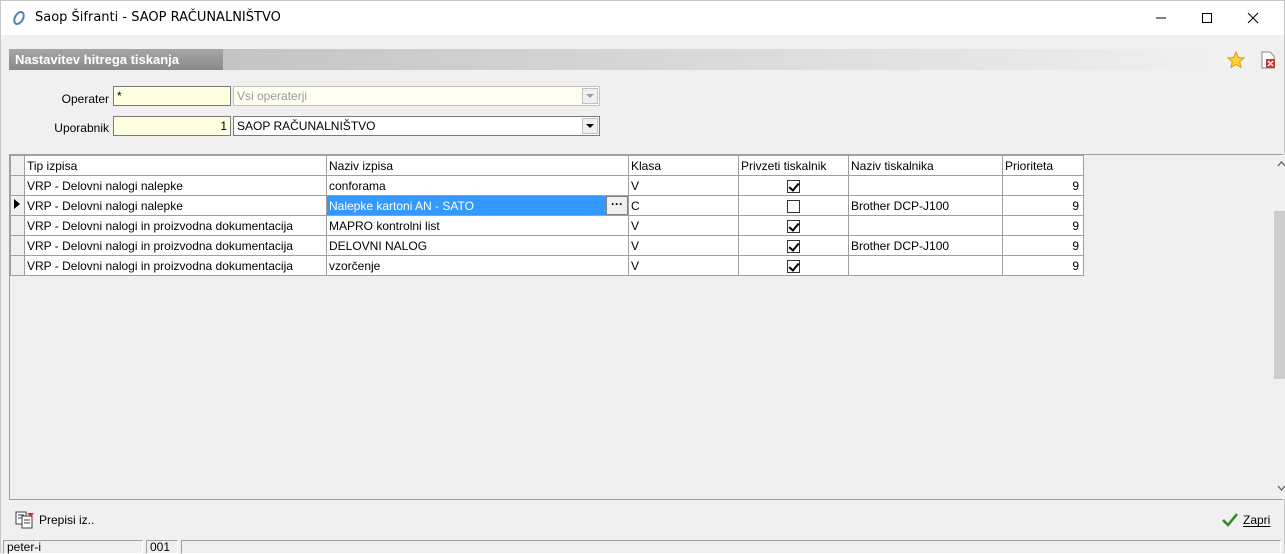 Image resolution: width=1285 pixels, height=554 pixels. Describe the element at coordinates (477, 185) in the screenshot. I see `cell-naziv: conforama` at that location.